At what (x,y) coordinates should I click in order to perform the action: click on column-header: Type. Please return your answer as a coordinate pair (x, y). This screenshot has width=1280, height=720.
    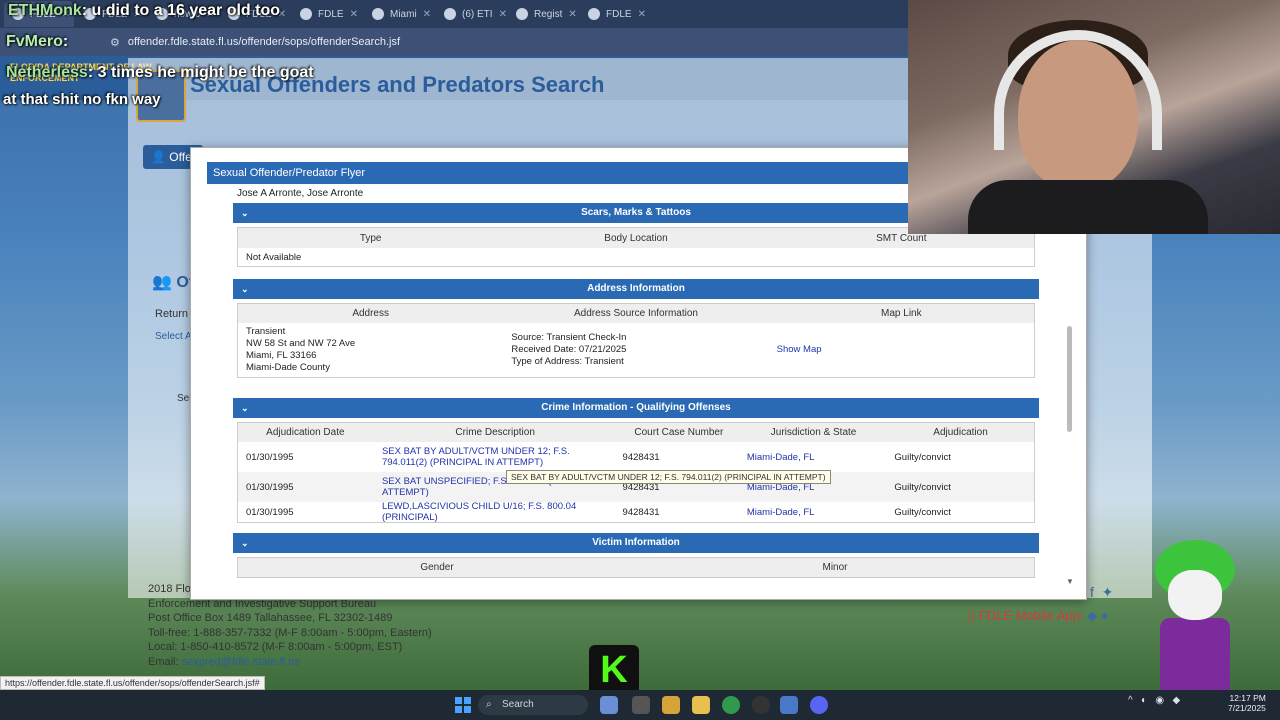
    Looking at the image, I should click on (370, 238).